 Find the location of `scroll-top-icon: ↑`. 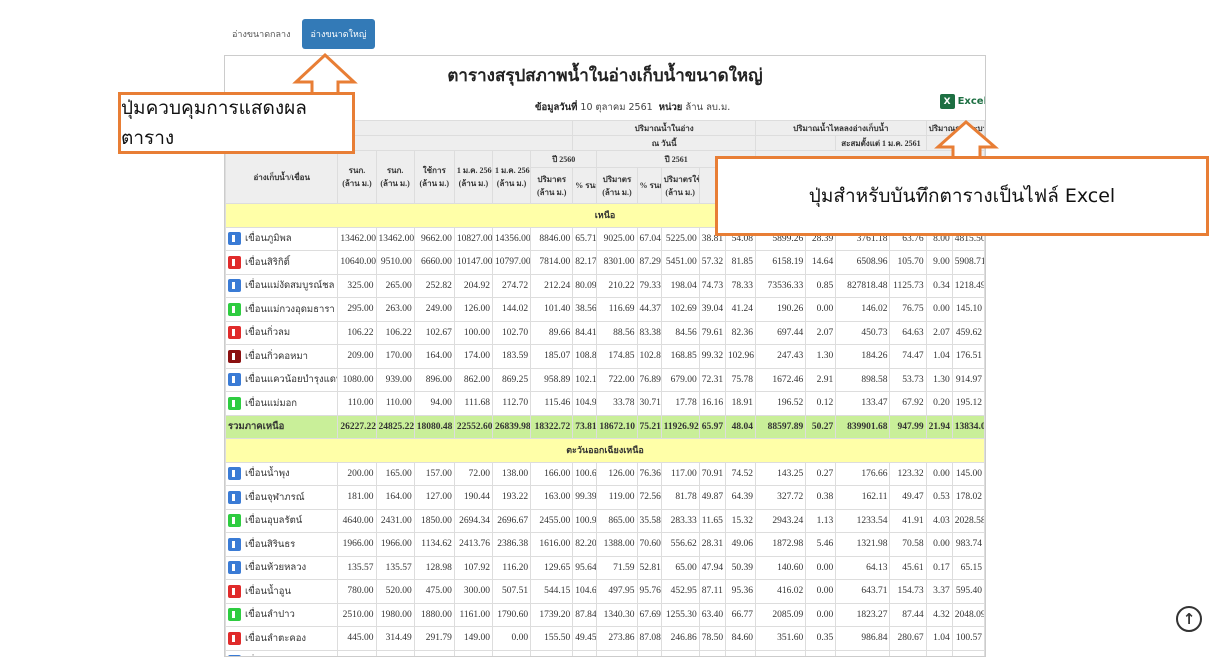

scroll-top-icon: ↑ is located at coordinates (1189, 619).